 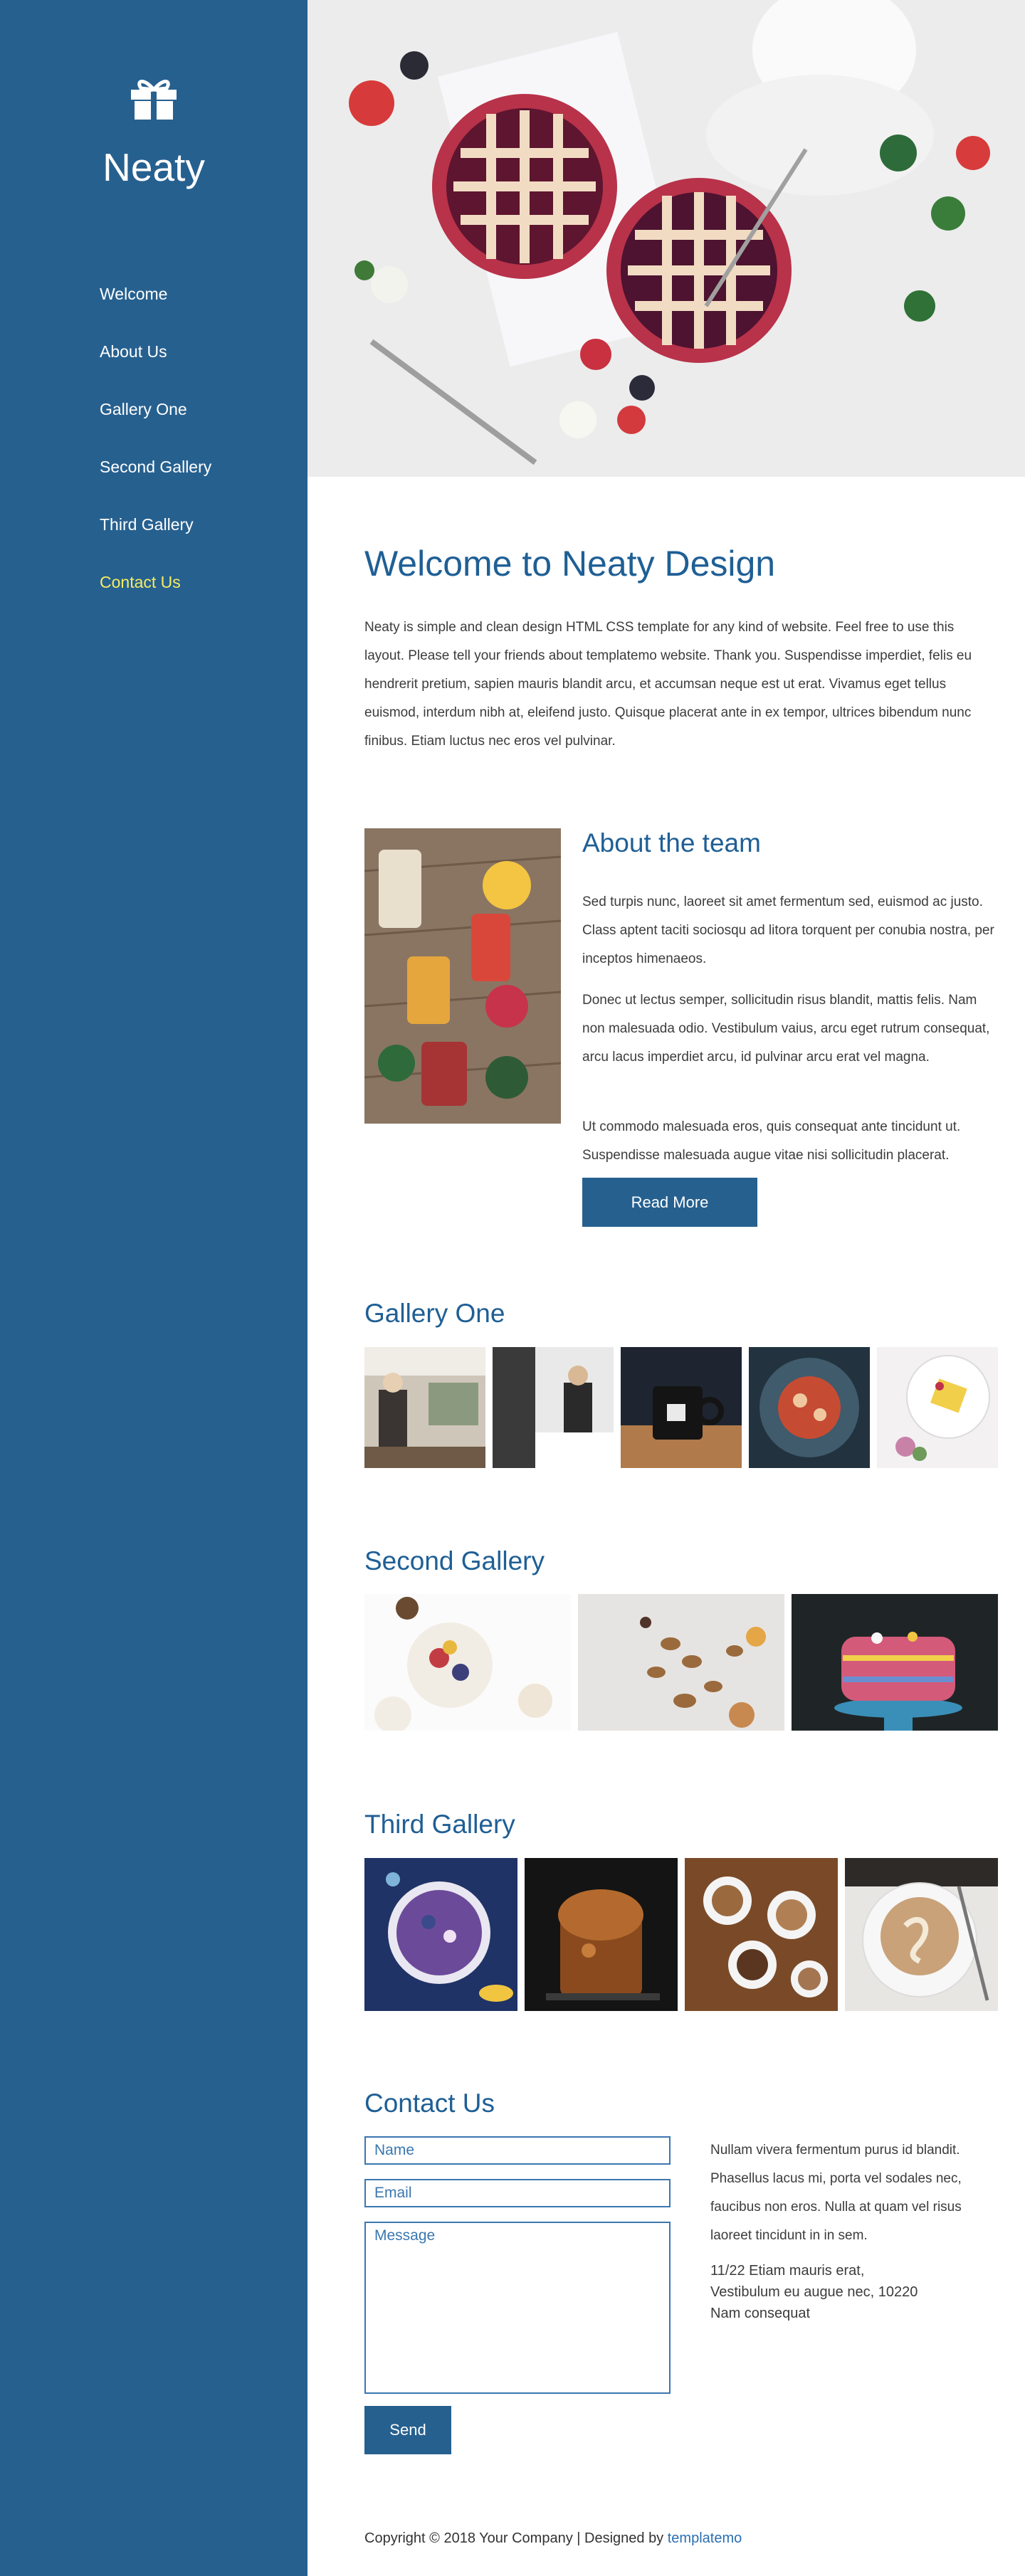 I want to click on nav-item-welcome: Welcome, so click(x=155, y=308).